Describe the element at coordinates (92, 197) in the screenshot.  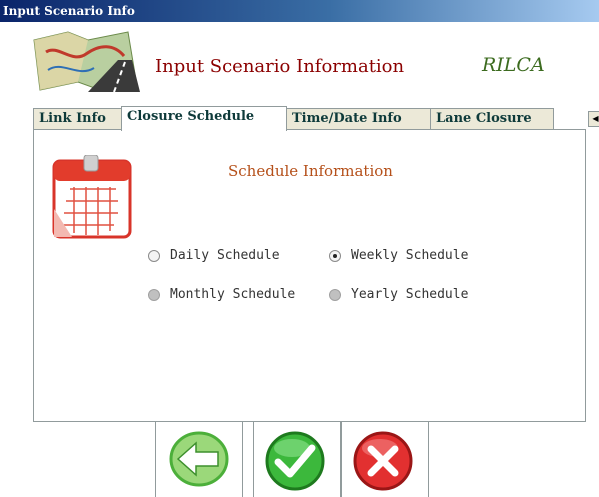
I see `calendar-icon` at that location.